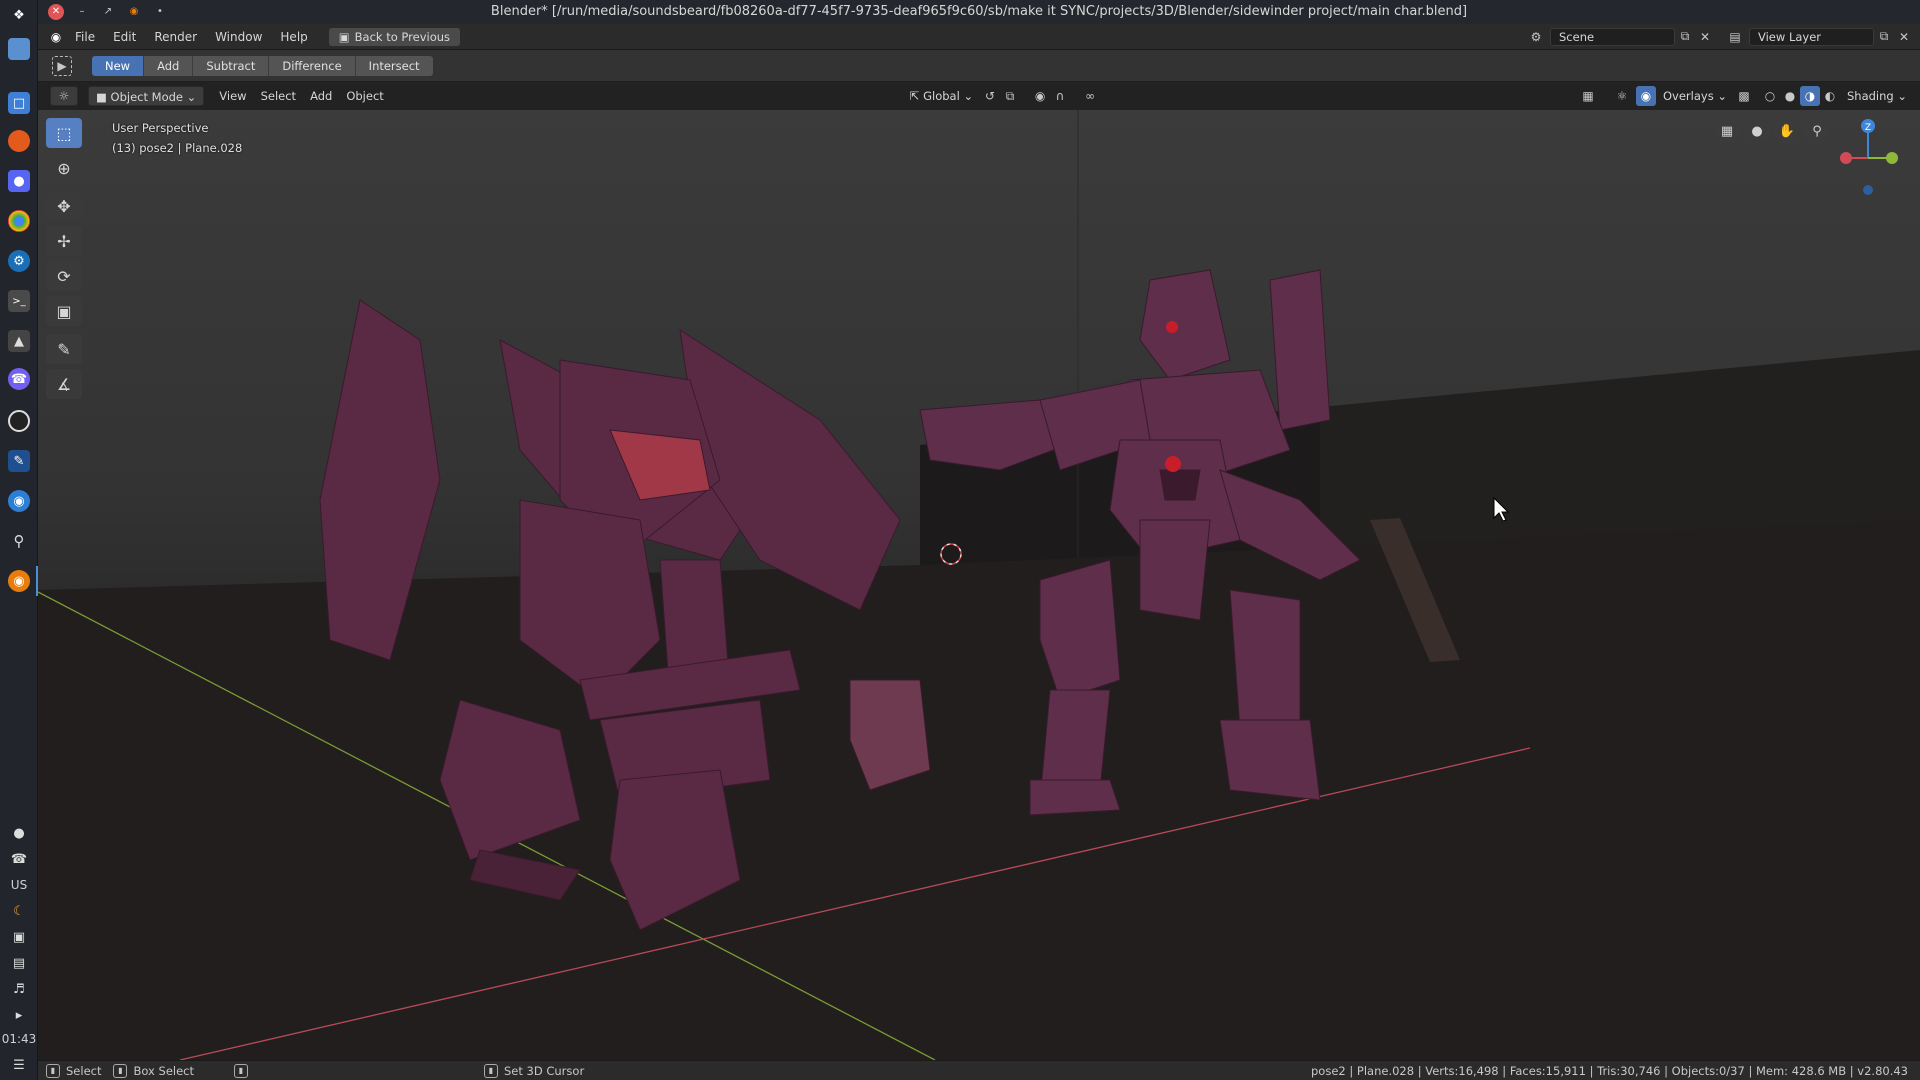 Image resolution: width=1920 pixels, height=1080 pixels. What do you see at coordinates (19, 461) in the screenshot?
I see `krita-icon: ✎` at bounding box center [19, 461].